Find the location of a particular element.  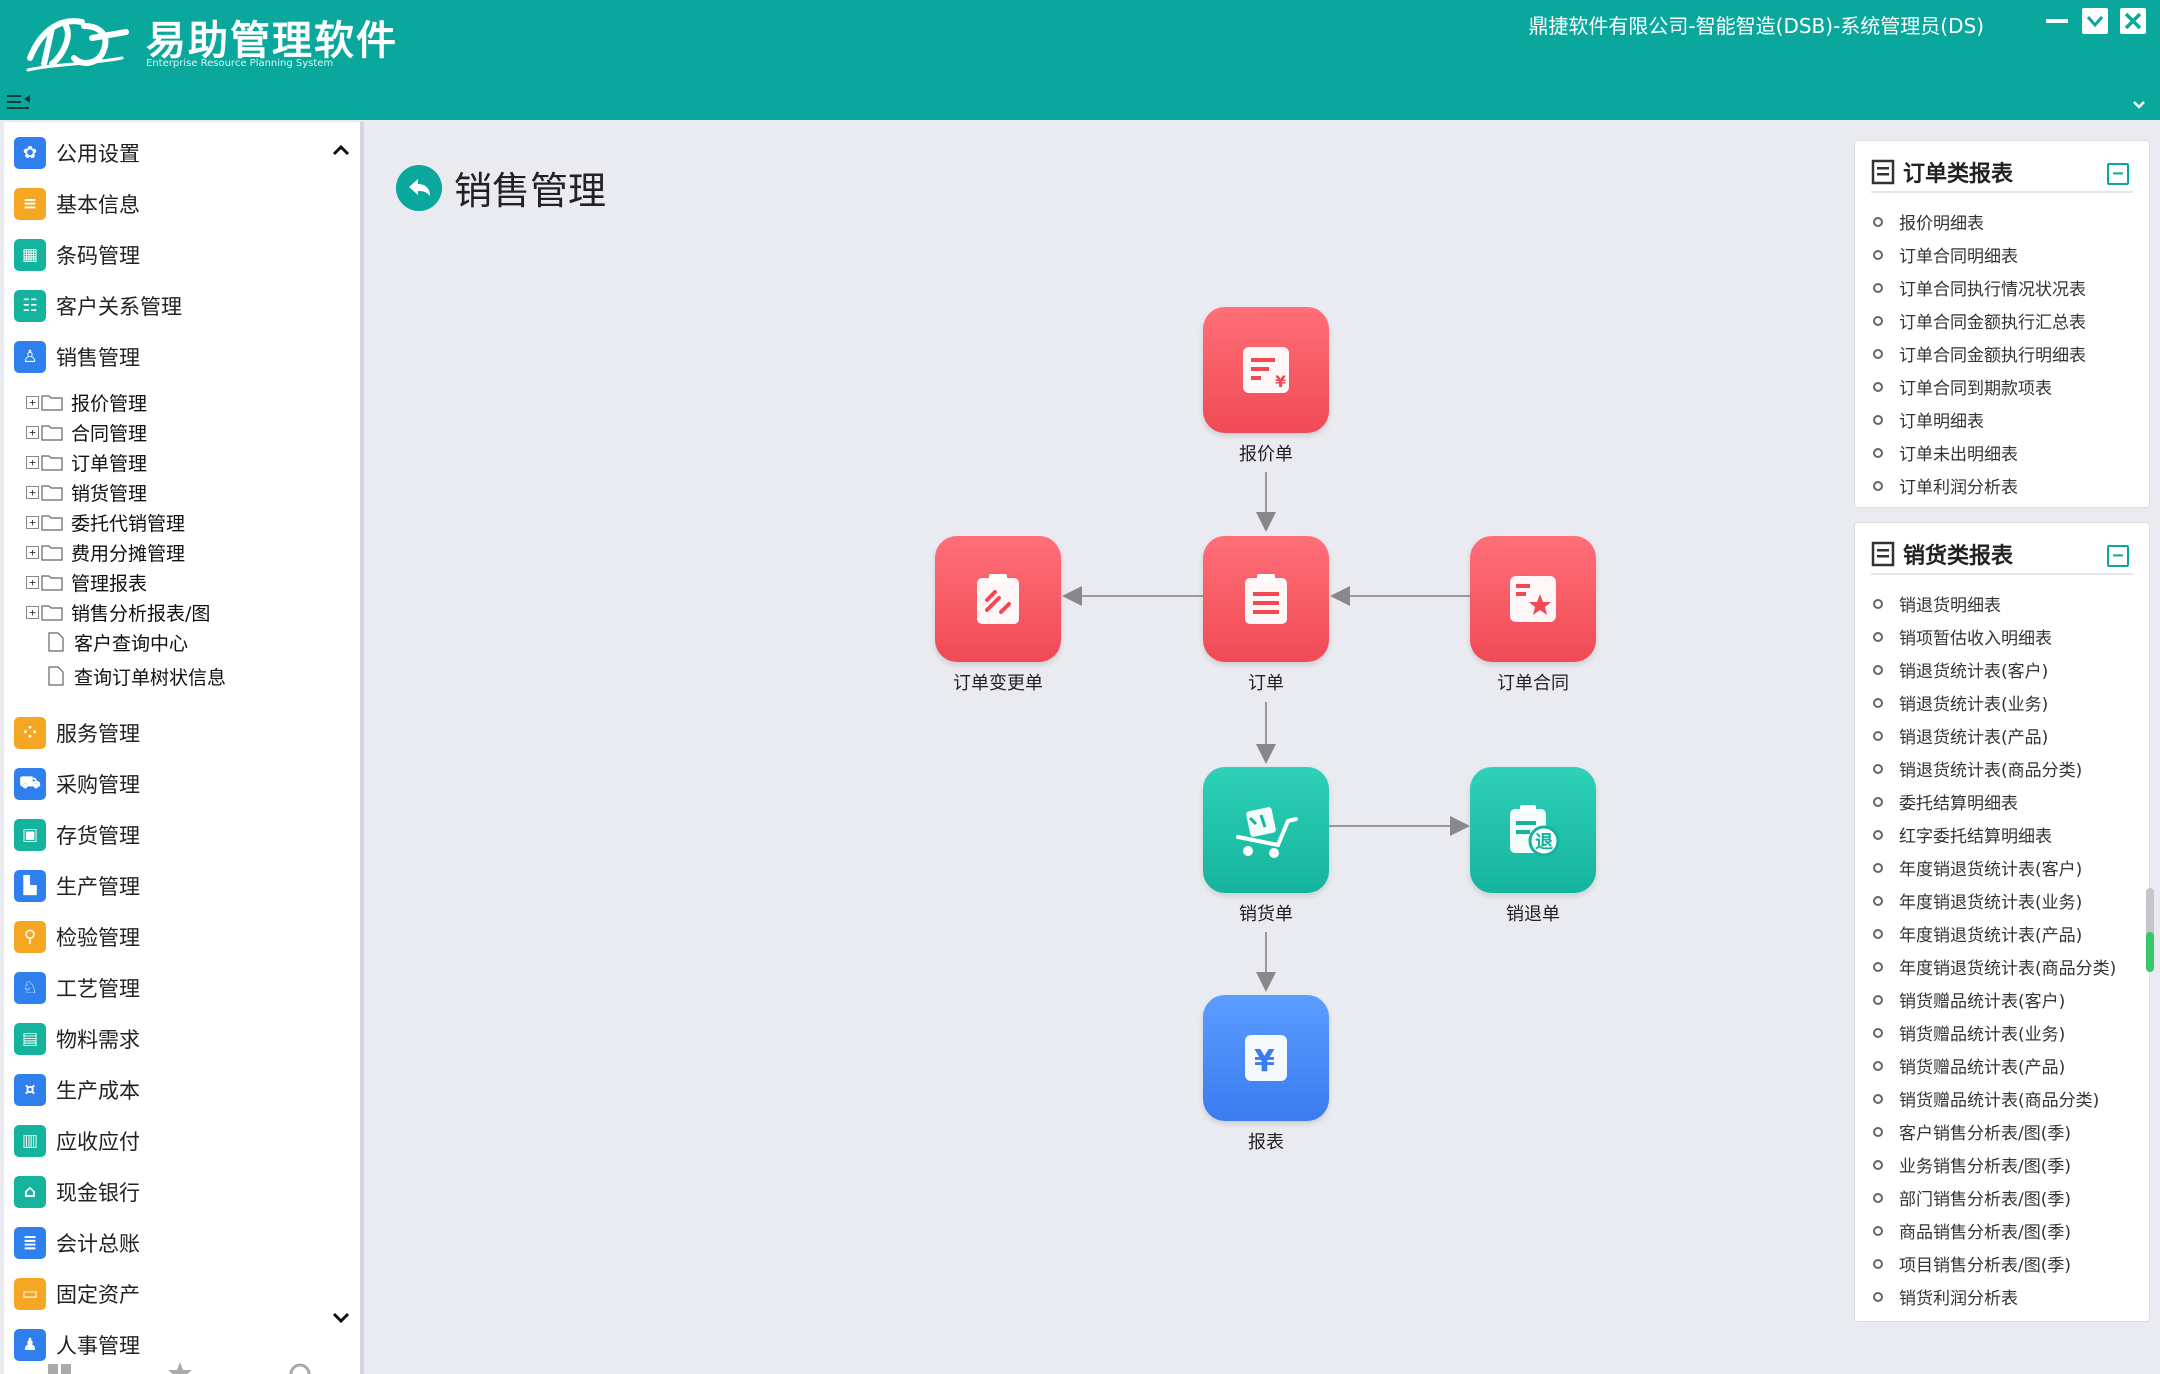

report-link: 订单合同到期款项表 is located at coordinates (1979, 386).